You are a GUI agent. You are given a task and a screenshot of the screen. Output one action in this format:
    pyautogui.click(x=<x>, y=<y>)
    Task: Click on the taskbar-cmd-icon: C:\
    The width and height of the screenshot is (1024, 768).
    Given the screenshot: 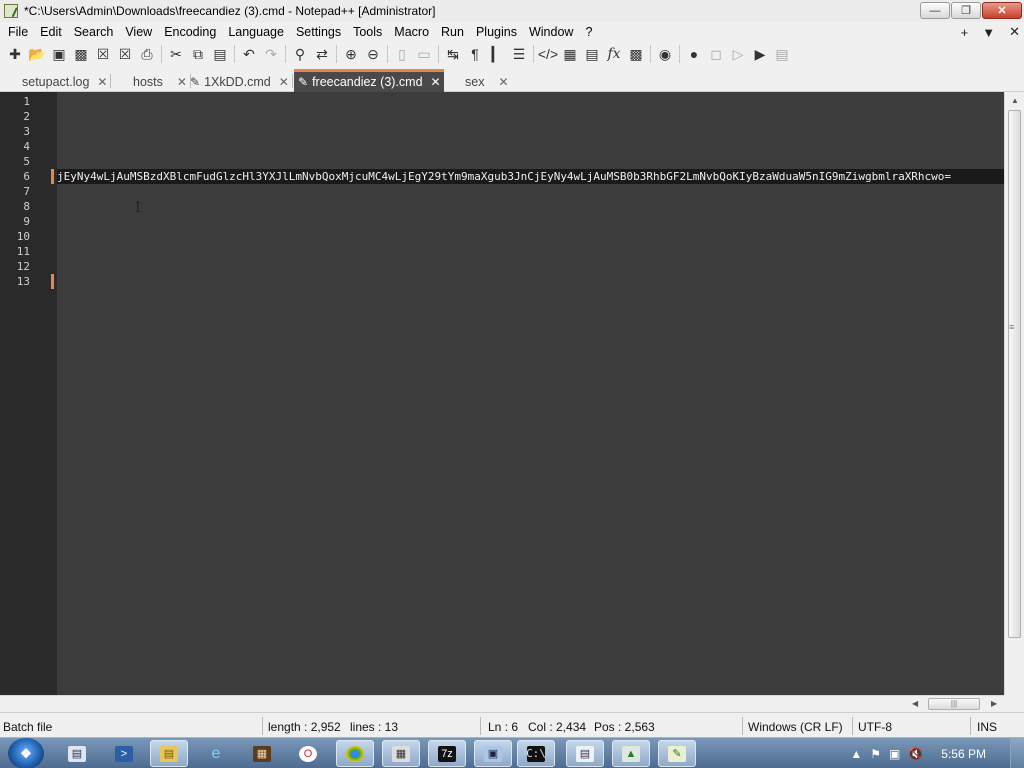 What is the action you would take?
    pyautogui.click(x=536, y=753)
    